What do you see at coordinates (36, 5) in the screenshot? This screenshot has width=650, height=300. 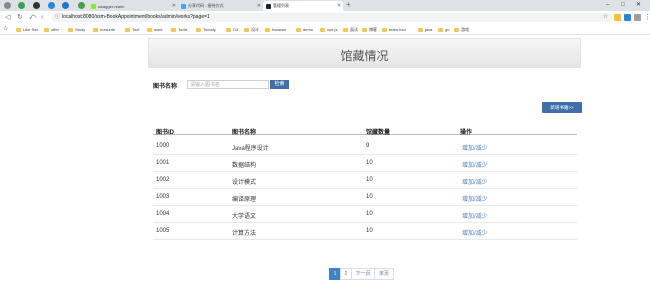 I see `pinned-tab-icon-github` at bounding box center [36, 5].